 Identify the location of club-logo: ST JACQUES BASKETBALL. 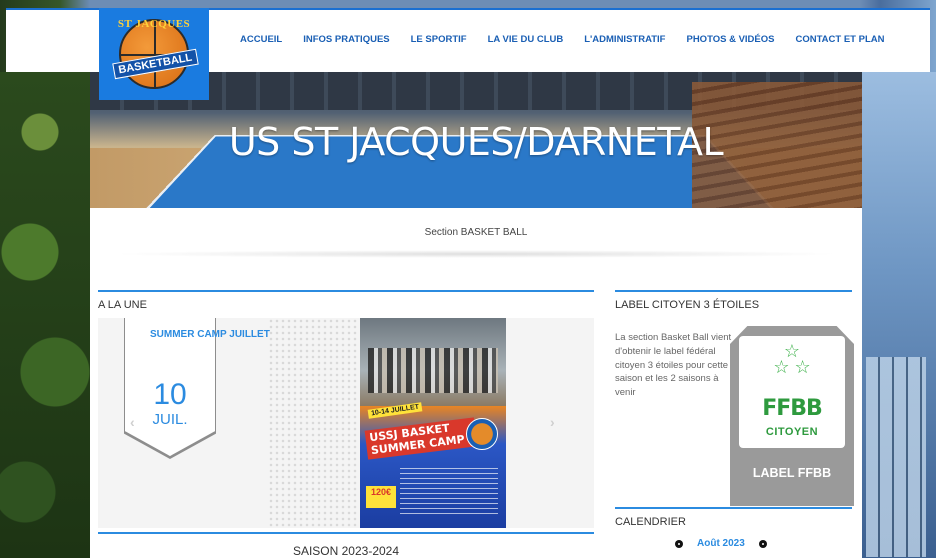
(154, 54).